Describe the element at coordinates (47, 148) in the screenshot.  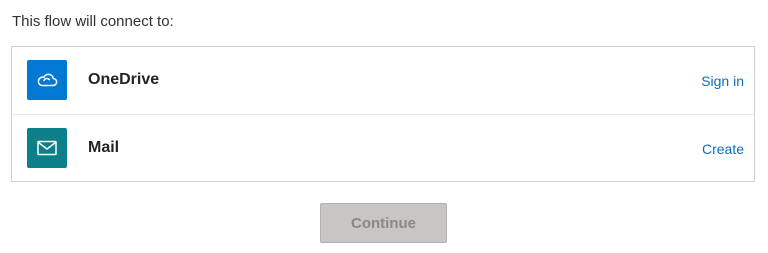
I see `mail-envelope-icon` at that location.